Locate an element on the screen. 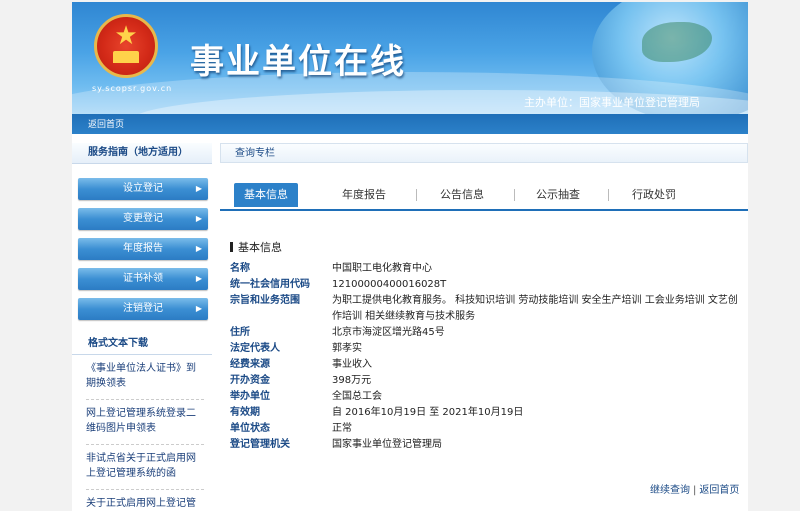 This screenshot has height=511, width=800. tab-basic-info: 基本信息 is located at coordinates (266, 195).